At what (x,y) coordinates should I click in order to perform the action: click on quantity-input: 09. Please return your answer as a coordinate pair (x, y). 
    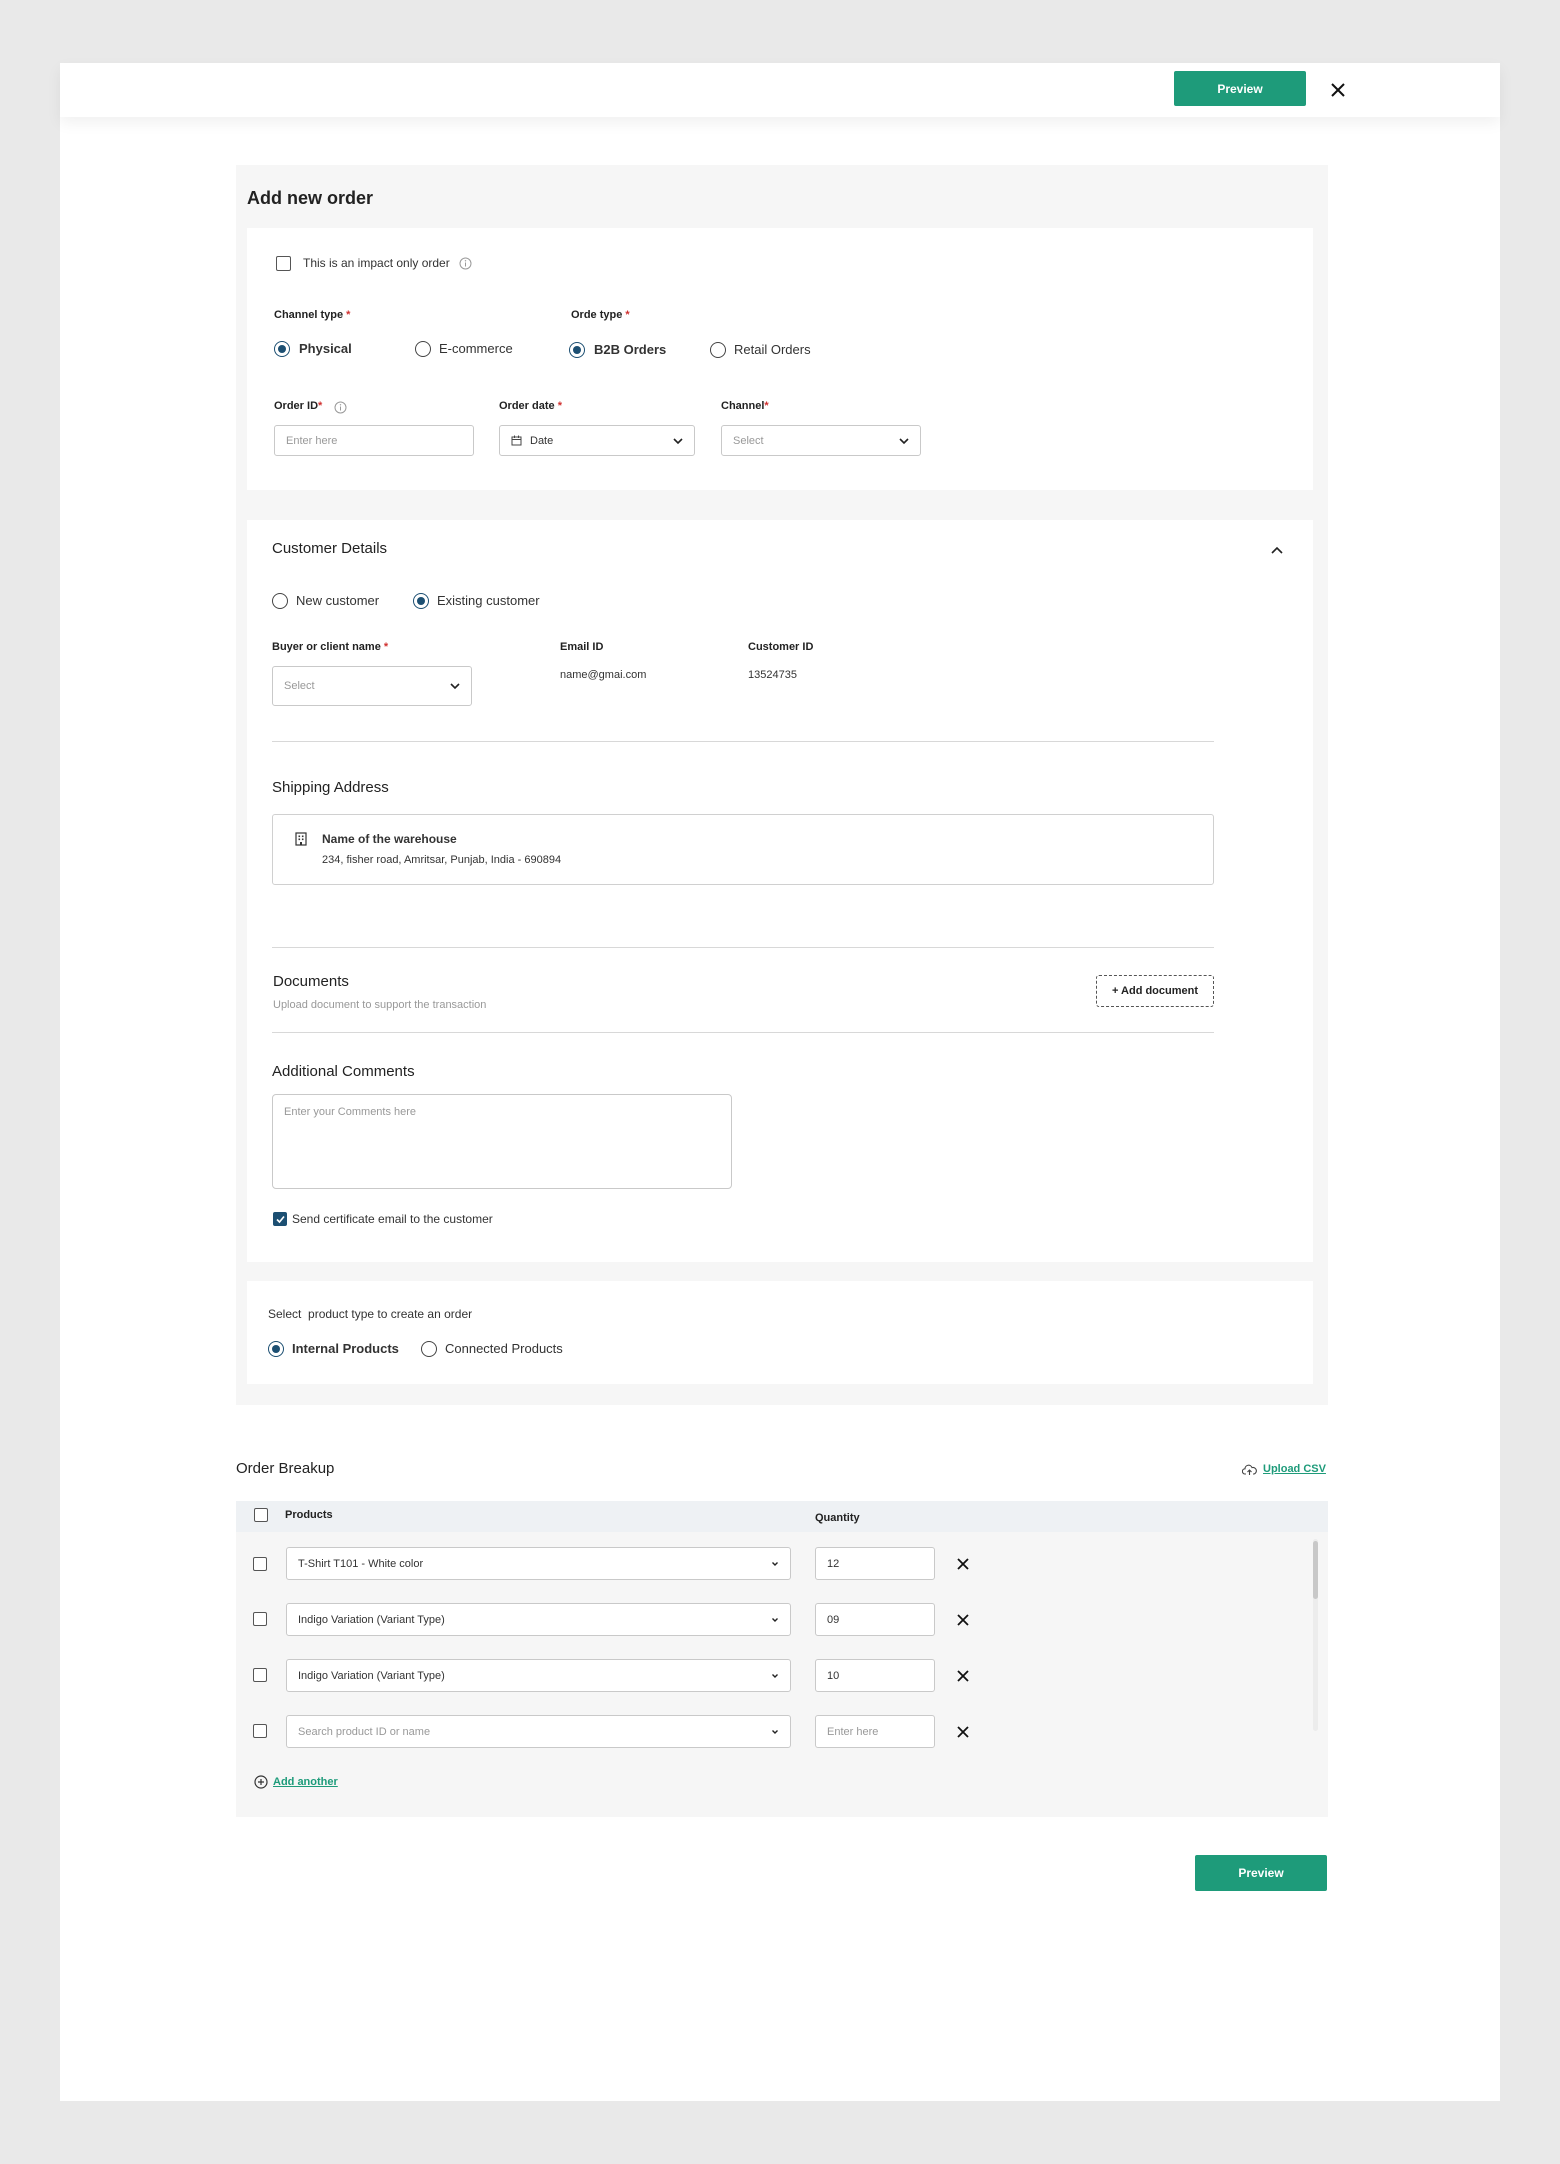
    Looking at the image, I should click on (875, 1619).